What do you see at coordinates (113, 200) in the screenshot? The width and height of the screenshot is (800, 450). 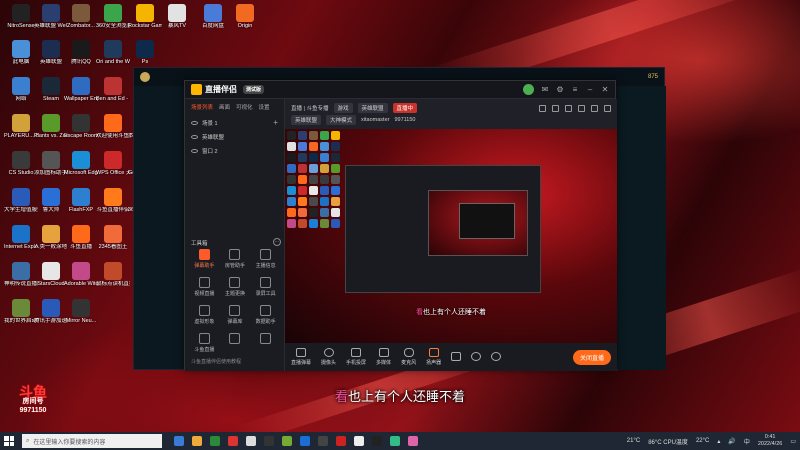 I see `desktop-icon: 斗鱼直播伴侣` at bounding box center [113, 200].